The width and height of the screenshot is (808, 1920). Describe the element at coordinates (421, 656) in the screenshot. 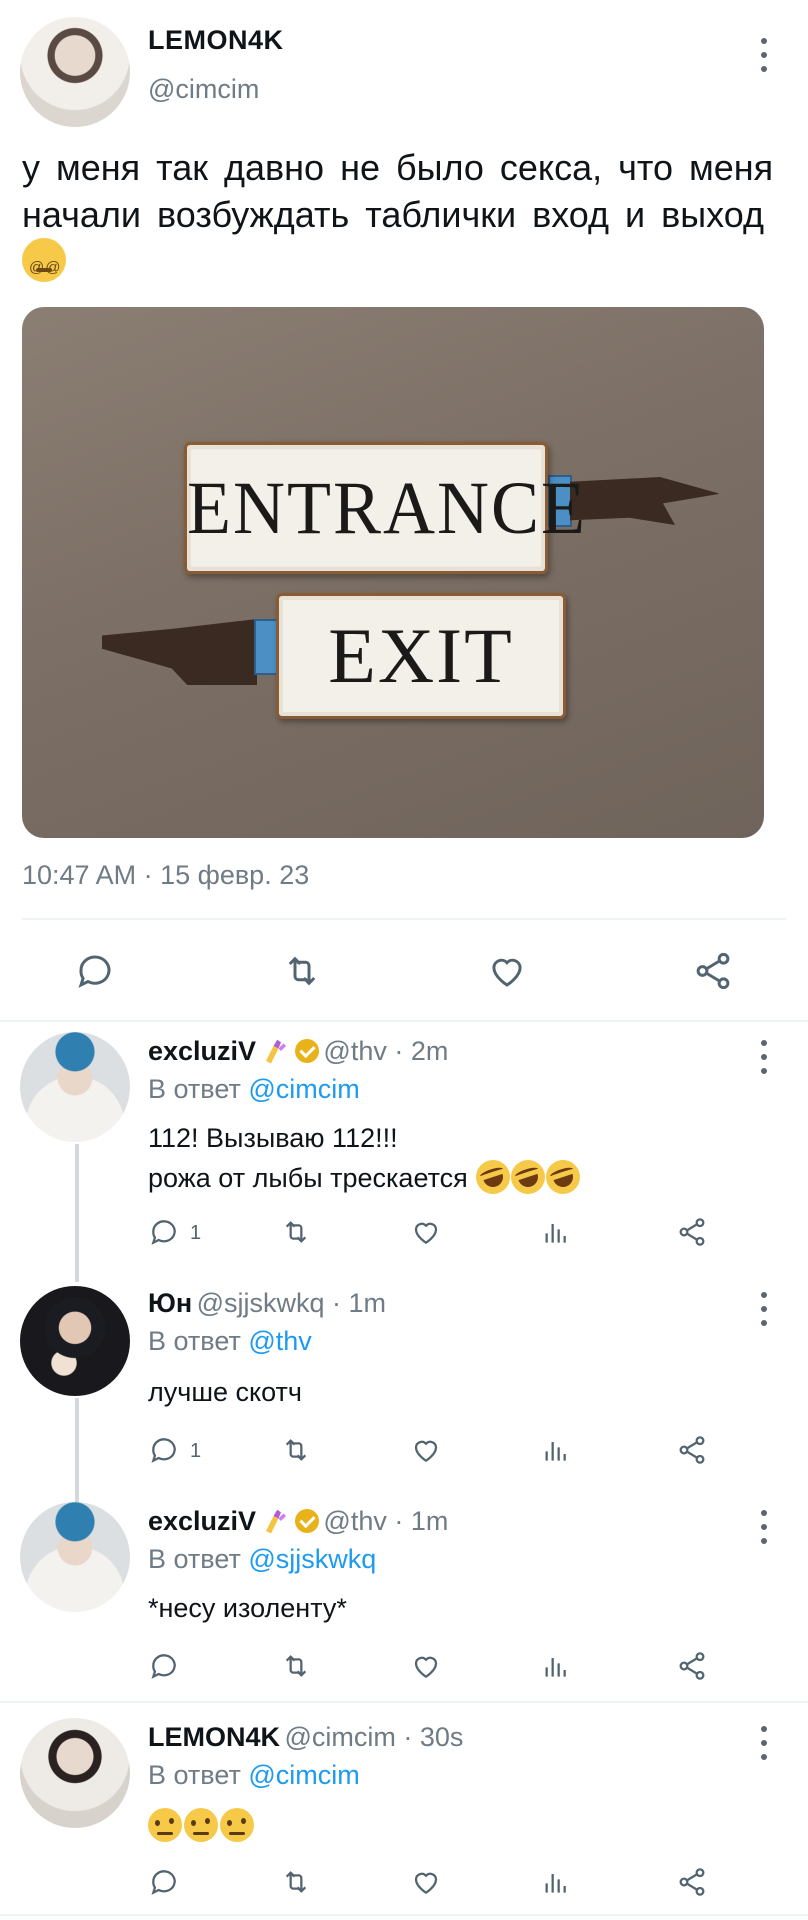

I see `exit-sign: EXIT` at that location.